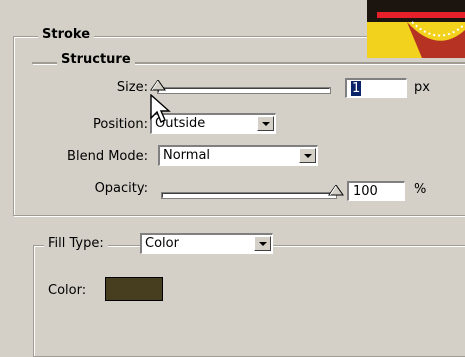 Image resolution: width=465 pixels, height=357 pixels. I want to click on fill-color-swatch, so click(134, 289).